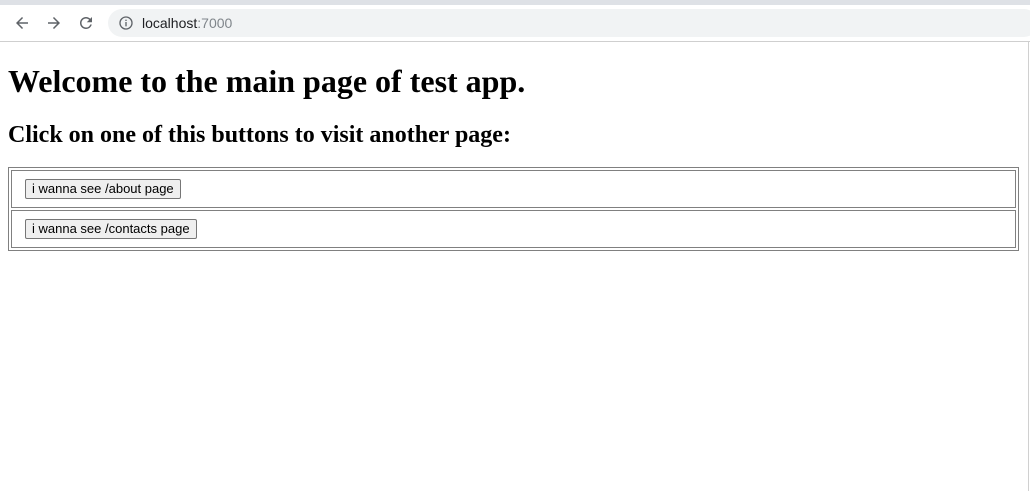  I want to click on url-host: localhost, so click(170, 23).